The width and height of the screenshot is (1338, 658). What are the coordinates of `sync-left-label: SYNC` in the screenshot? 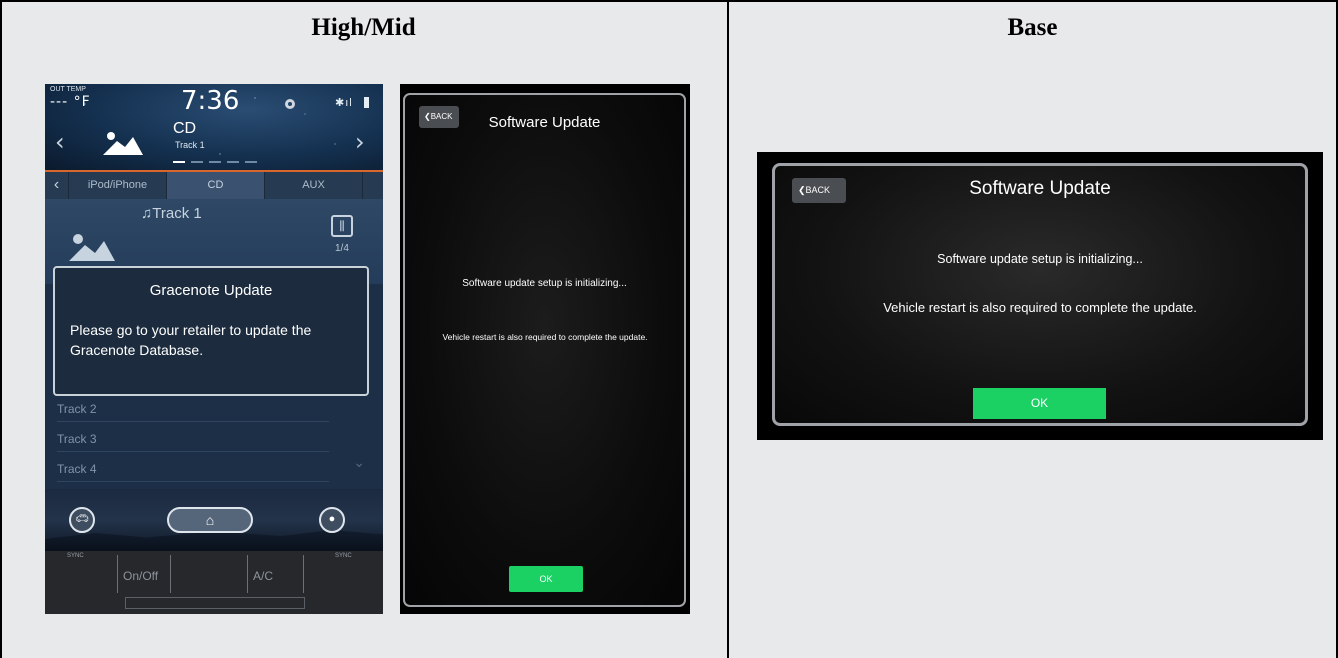 It's located at (75, 556).